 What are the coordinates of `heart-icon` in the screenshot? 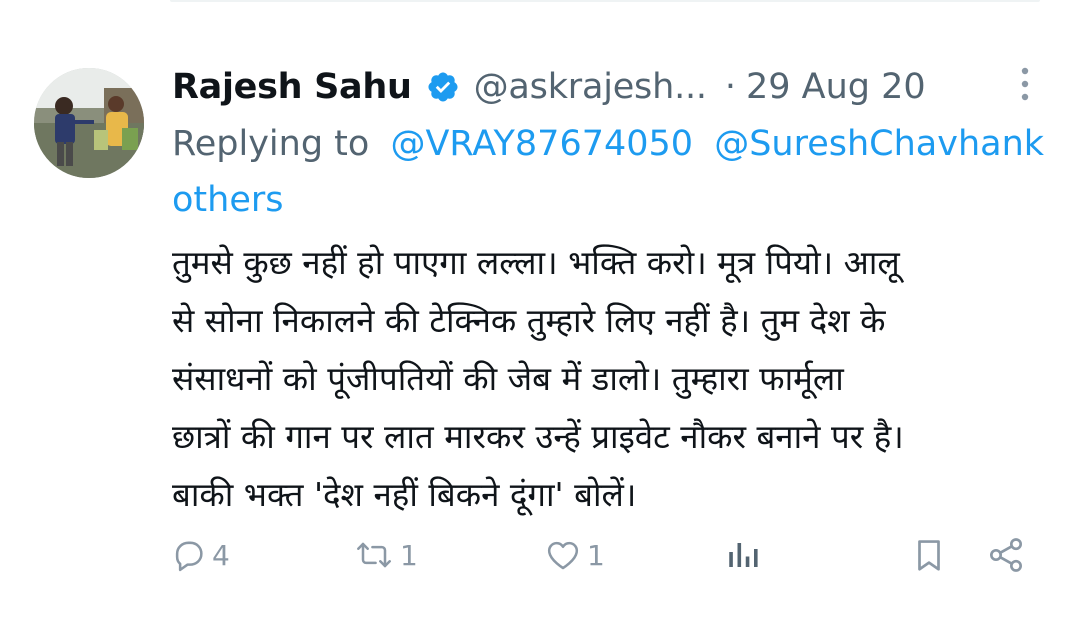 It's located at (563, 555).